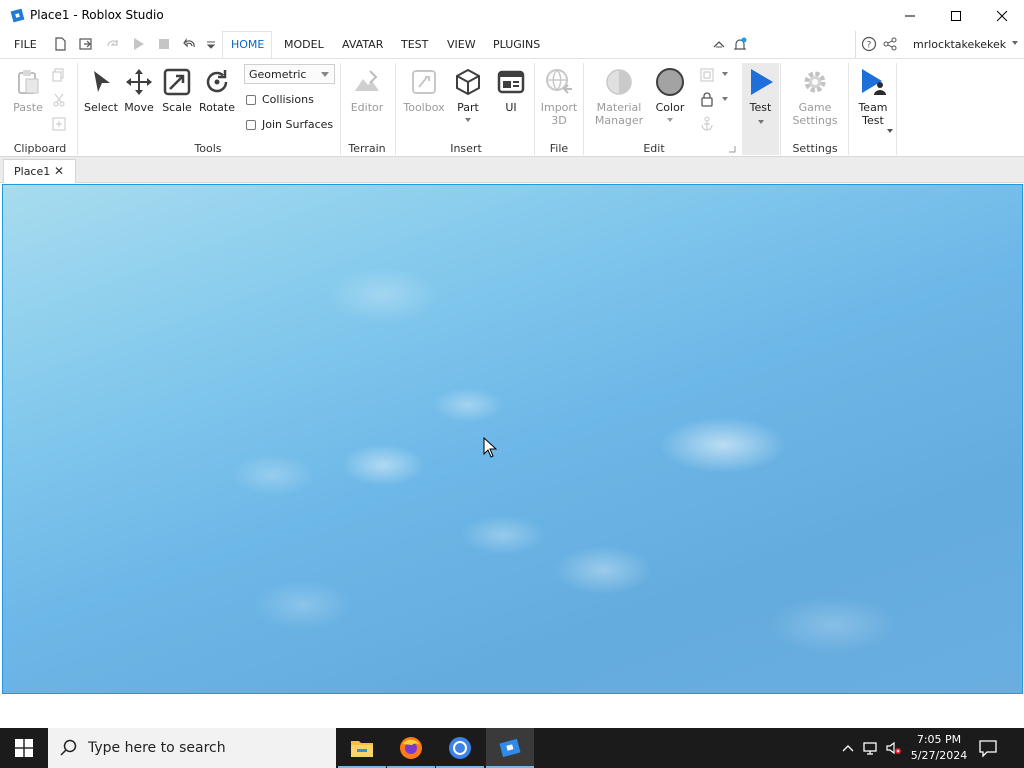 The height and width of the screenshot is (768, 1024). I want to click on color-button: Color, so click(670, 94).